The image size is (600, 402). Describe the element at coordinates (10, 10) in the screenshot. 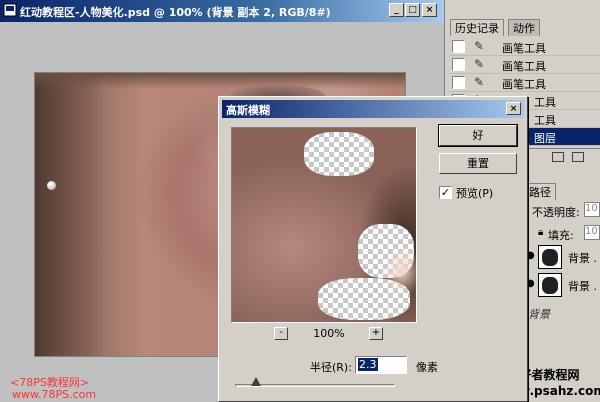

I see `photoshop-doc-icon` at that location.